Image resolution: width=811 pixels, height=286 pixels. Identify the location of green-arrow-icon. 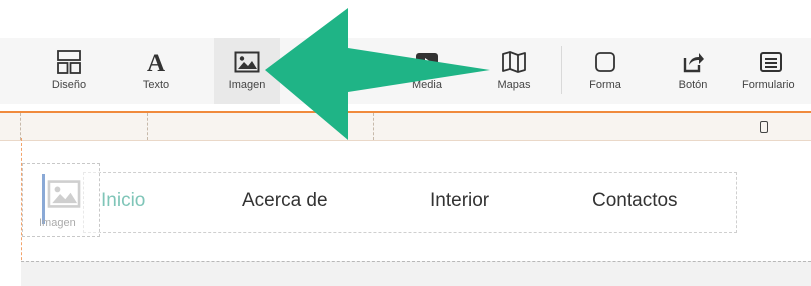
(377, 74).